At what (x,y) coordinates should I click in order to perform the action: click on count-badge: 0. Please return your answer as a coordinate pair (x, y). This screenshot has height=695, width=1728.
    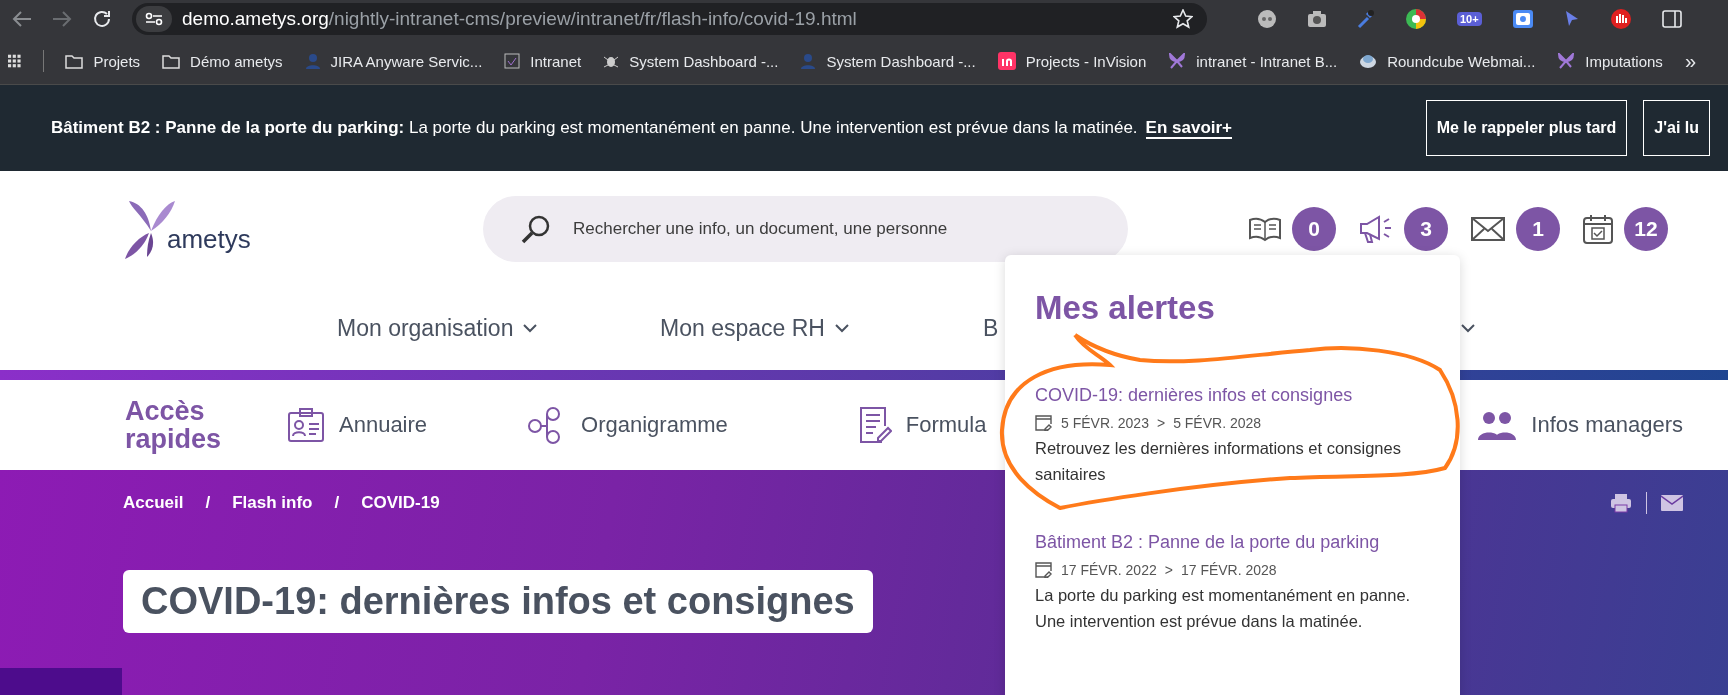
    Looking at the image, I should click on (1314, 228).